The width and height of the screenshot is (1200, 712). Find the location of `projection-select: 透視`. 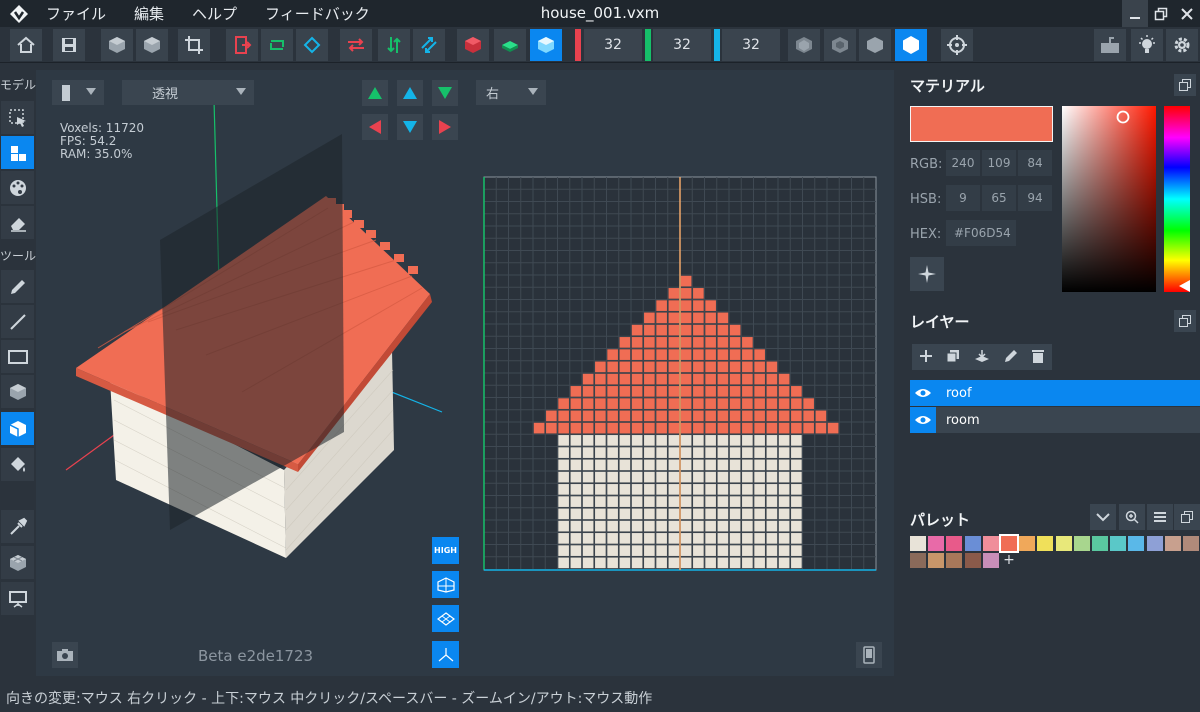

projection-select: 透視 is located at coordinates (188, 92).